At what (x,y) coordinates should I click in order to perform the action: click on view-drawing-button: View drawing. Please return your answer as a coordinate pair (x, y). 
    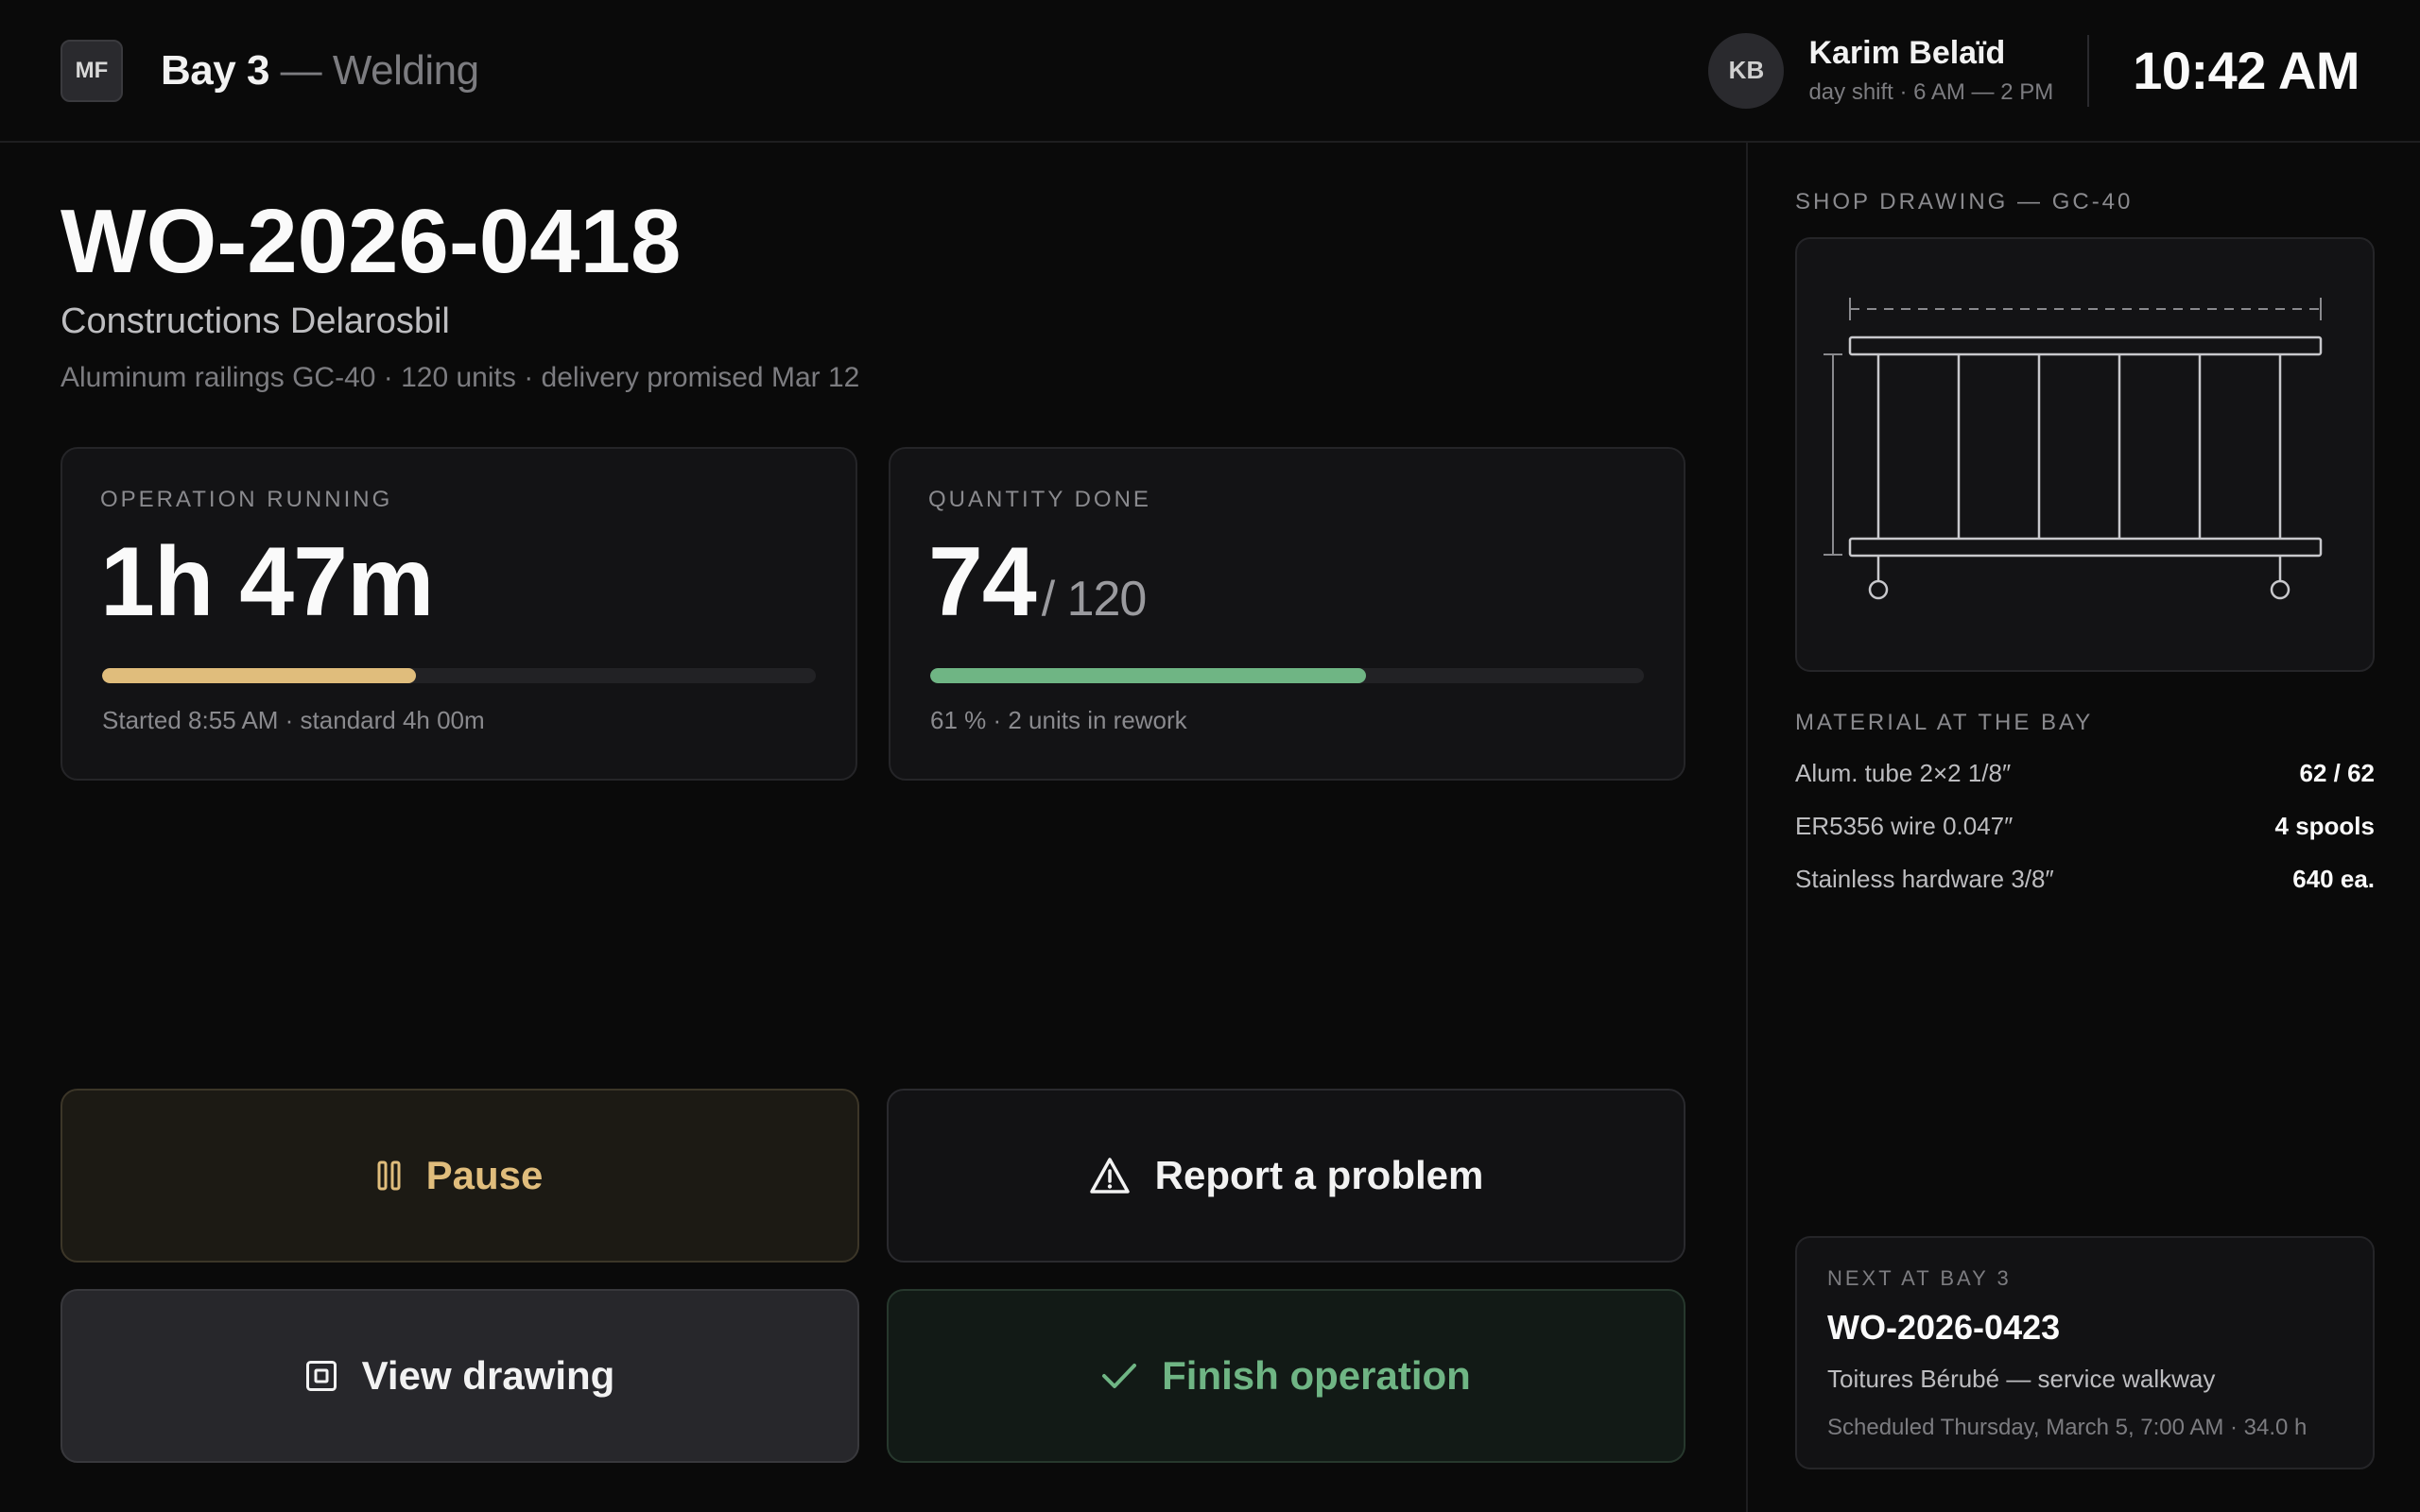
    Looking at the image, I should click on (459, 1376).